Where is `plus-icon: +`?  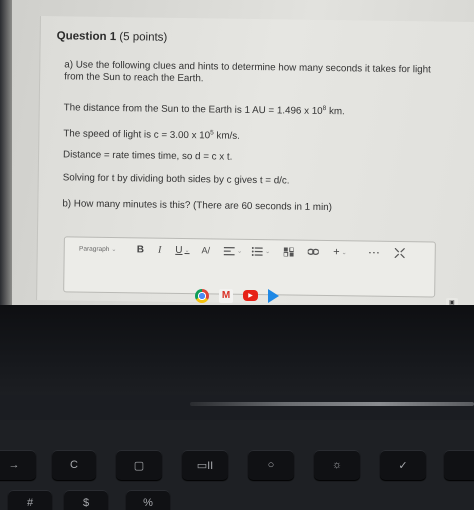 plus-icon: + is located at coordinates (336, 252).